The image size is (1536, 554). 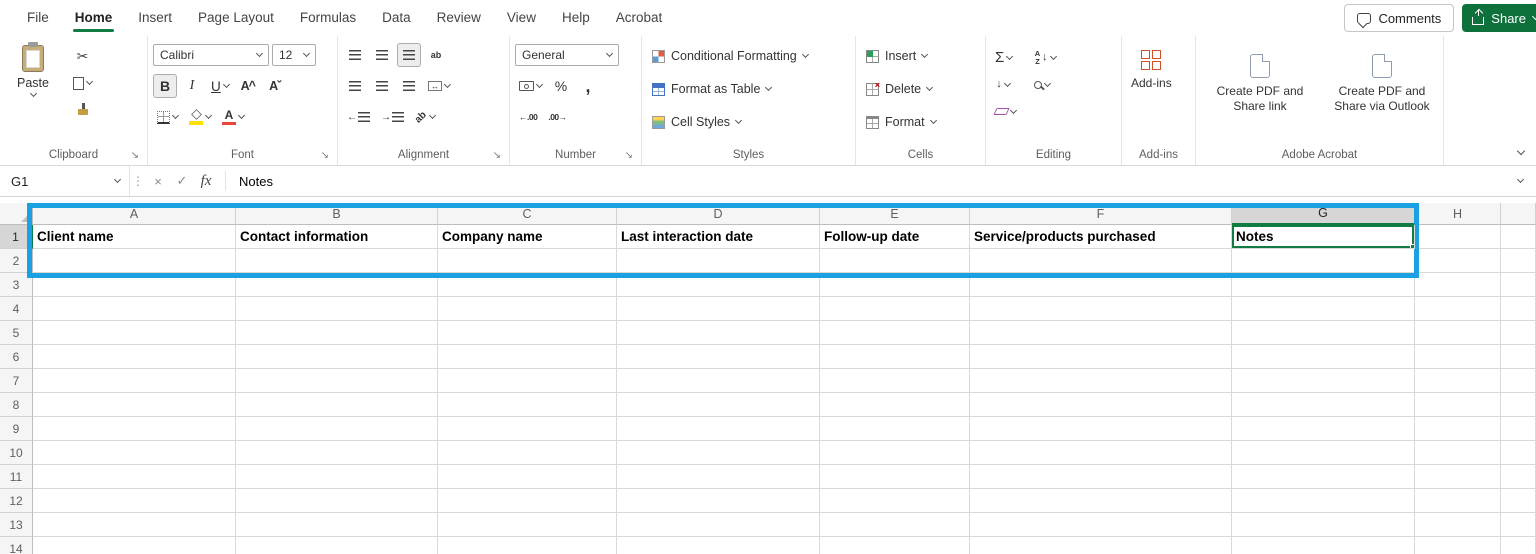 What do you see at coordinates (1323, 453) in the screenshot?
I see `cell-G10` at bounding box center [1323, 453].